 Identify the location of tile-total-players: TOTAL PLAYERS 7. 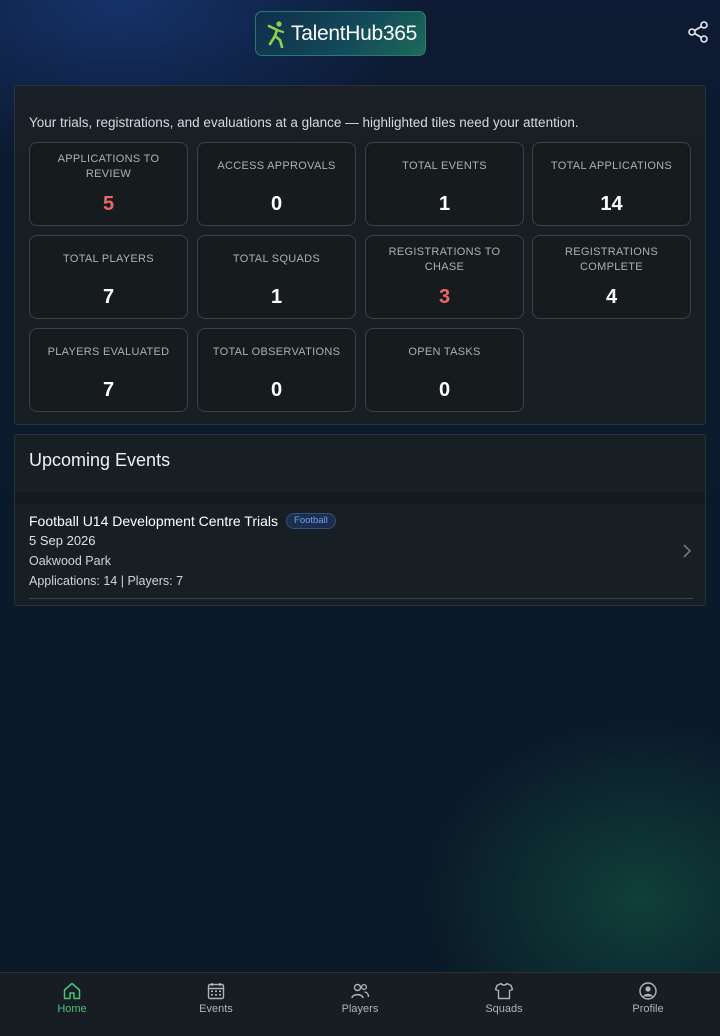
(108, 277).